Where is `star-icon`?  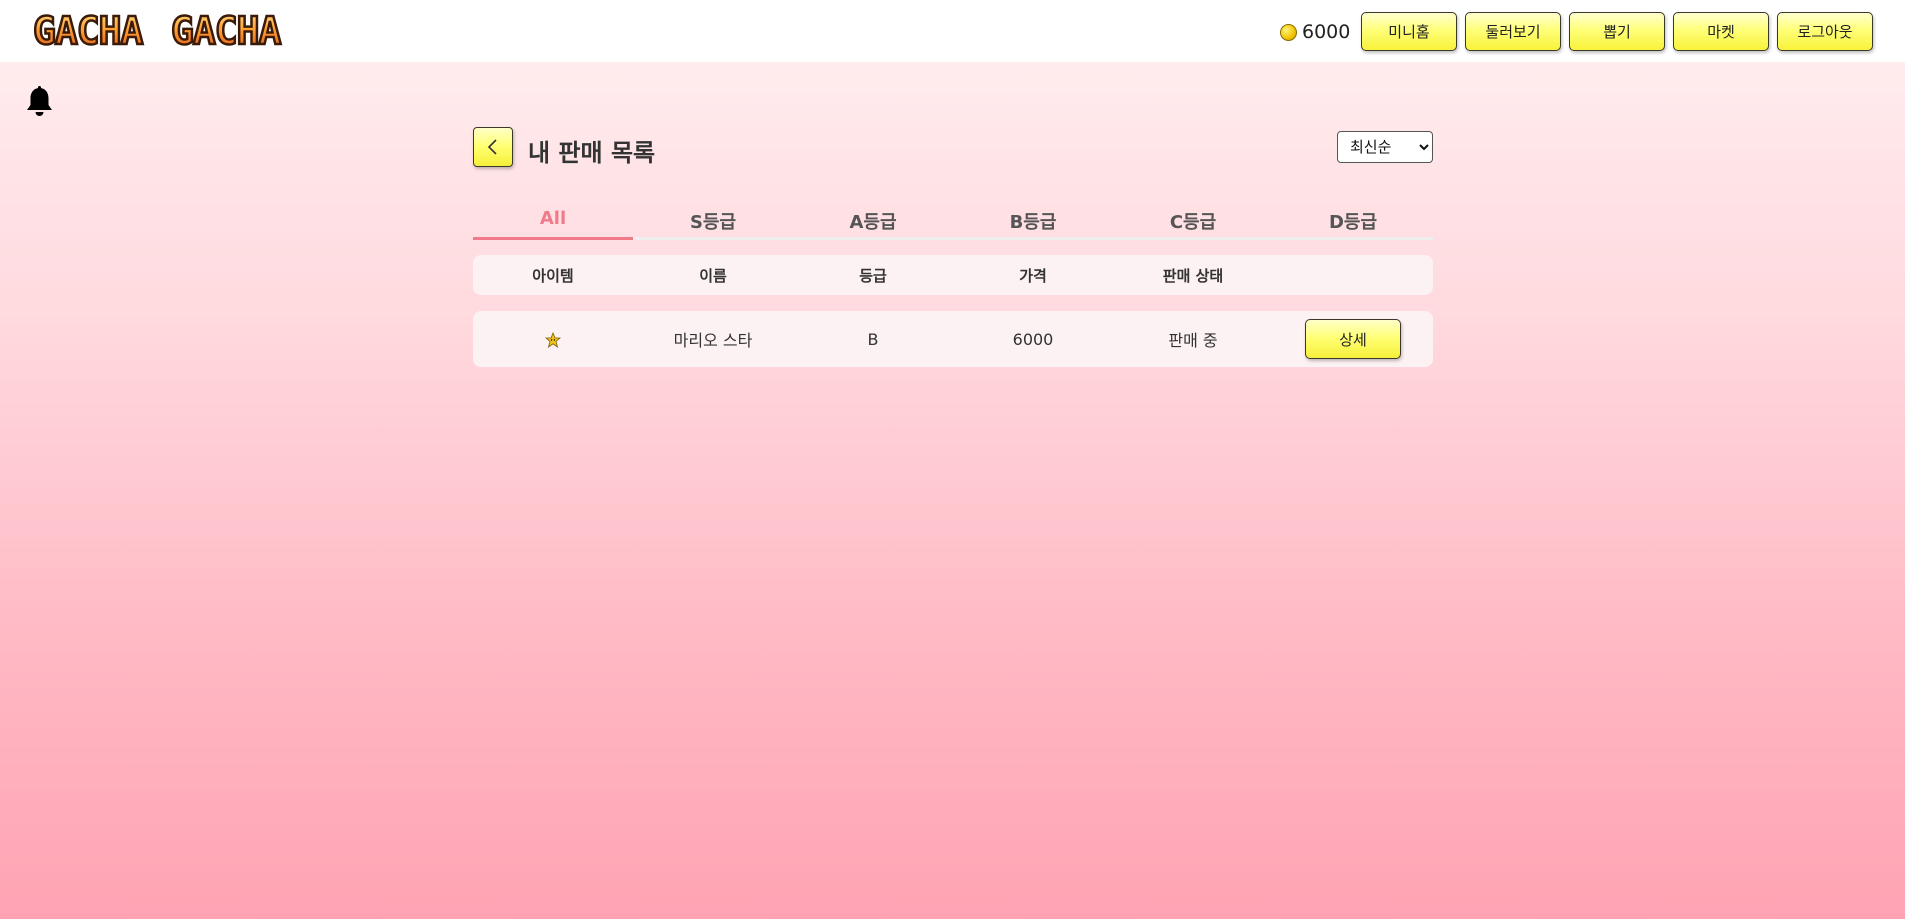
star-icon is located at coordinates (553, 340).